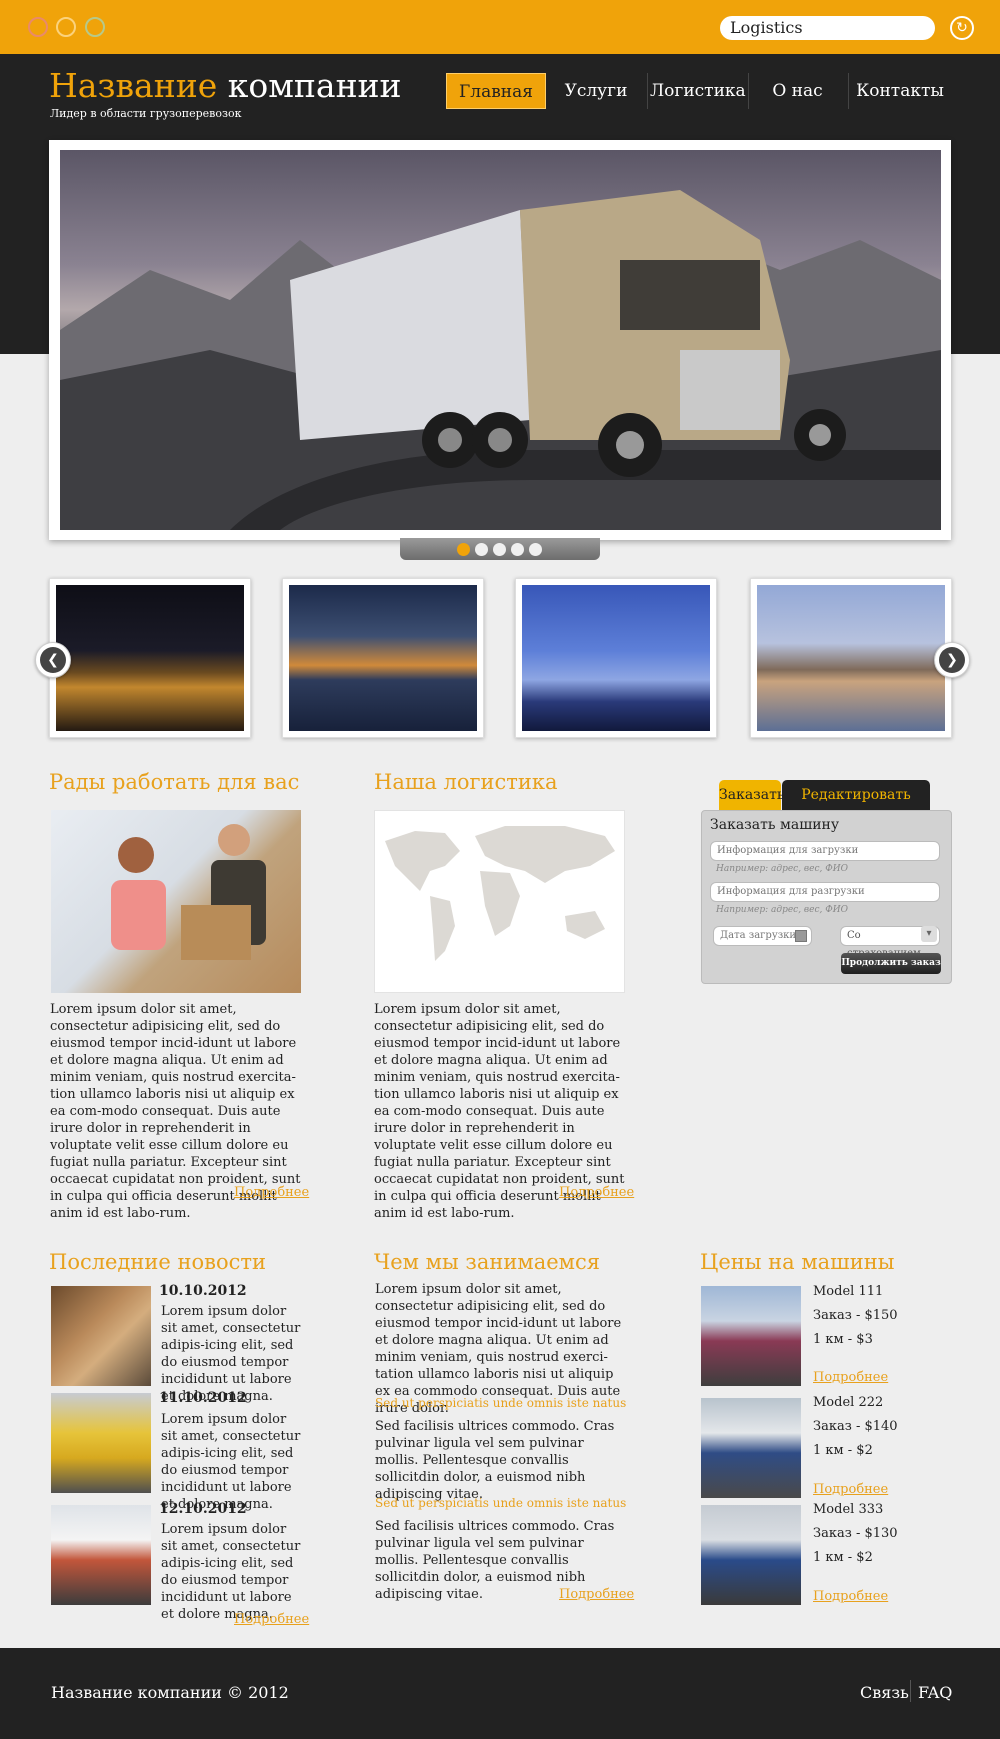 The image size is (1000, 1739). What do you see at coordinates (827, 28) in the screenshot?
I see `search-input: Logistics` at bounding box center [827, 28].